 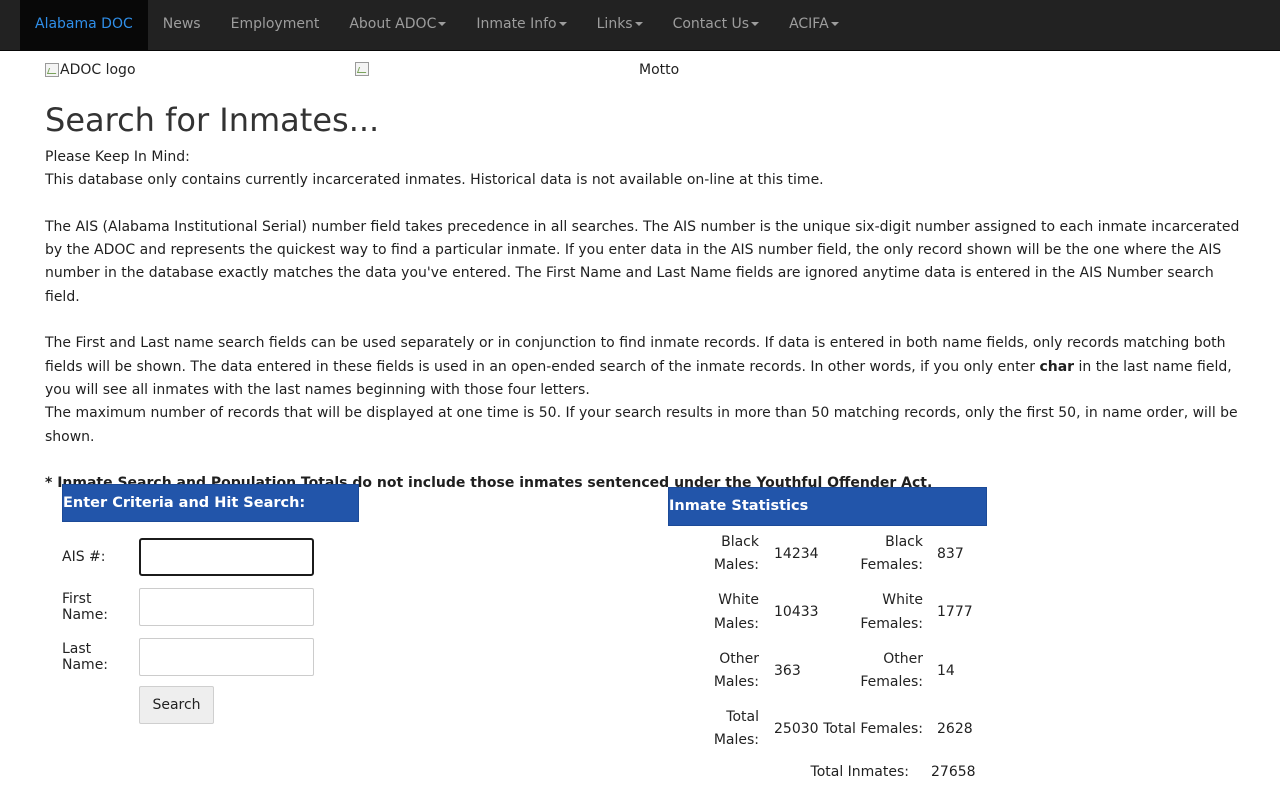 I want to click on para-bold-example: char, so click(x=1057, y=366).